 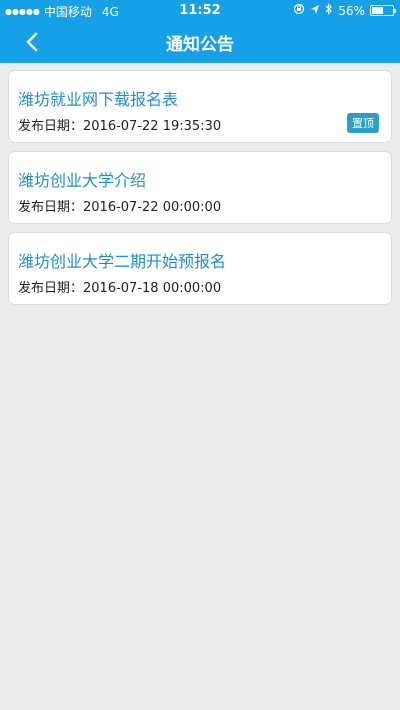 What do you see at coordinates (152, 126) in the screenshot?
I see `date-value: 2016-07-22 19:35:30` at bounding box center [152, 126].